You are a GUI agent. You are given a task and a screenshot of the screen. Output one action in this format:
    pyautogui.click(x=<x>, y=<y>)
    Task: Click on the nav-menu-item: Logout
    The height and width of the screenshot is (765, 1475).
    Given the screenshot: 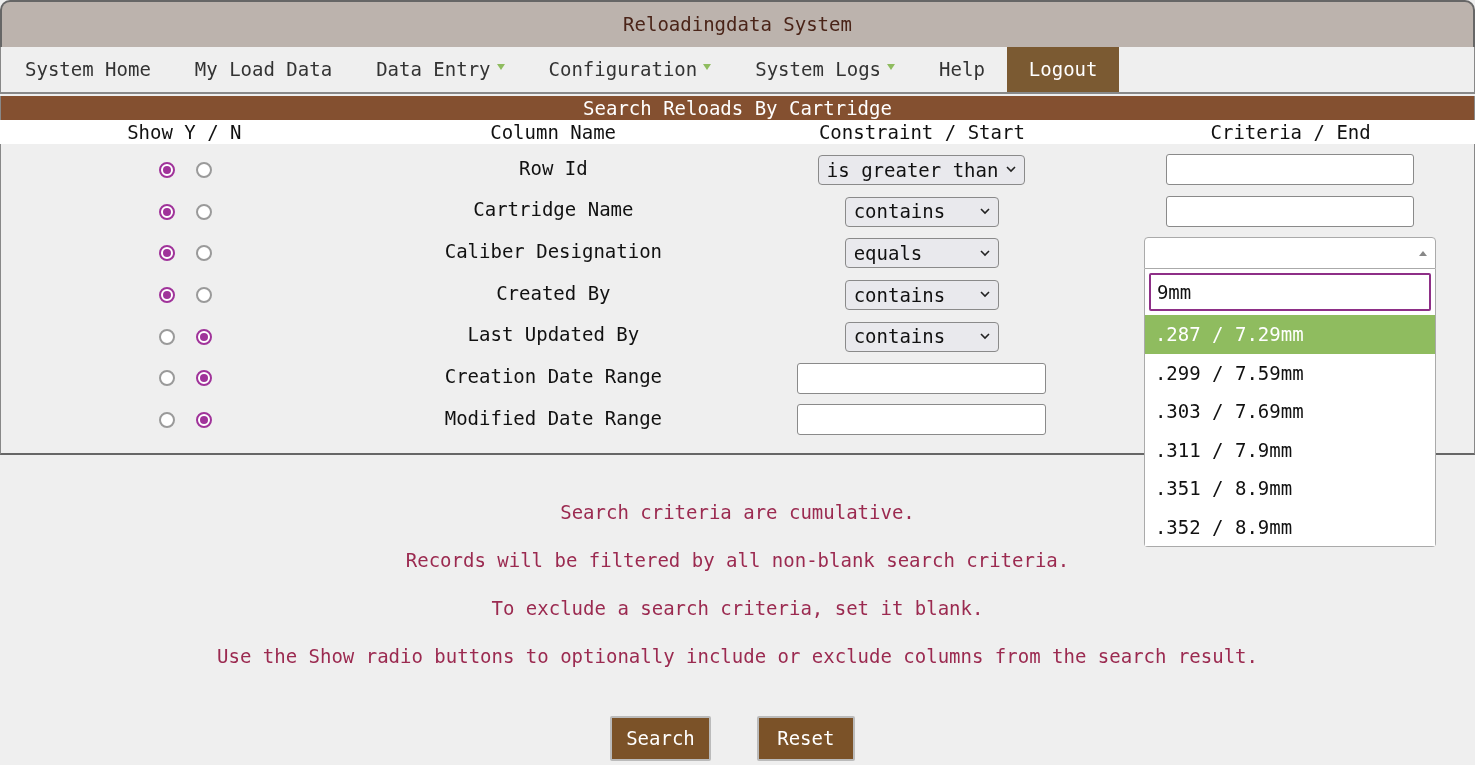 What is the action you would take?
    pyautogui.click(x=1063, y=69)
    